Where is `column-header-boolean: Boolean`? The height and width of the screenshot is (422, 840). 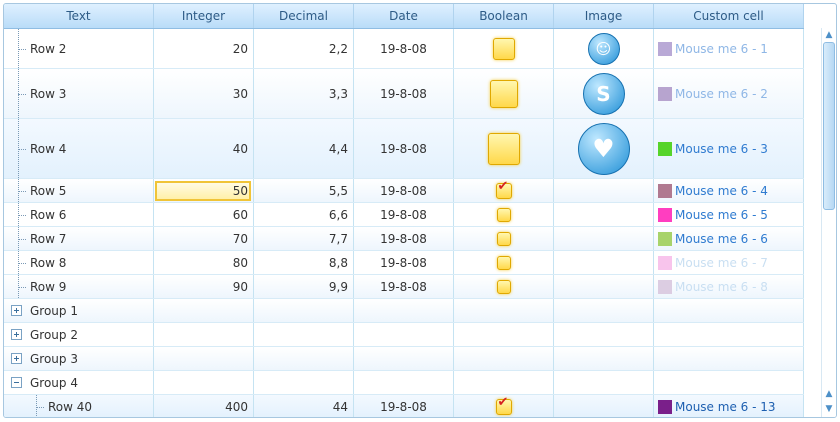
column-header-boolean: Boolean is located at coordinates (504, 16).